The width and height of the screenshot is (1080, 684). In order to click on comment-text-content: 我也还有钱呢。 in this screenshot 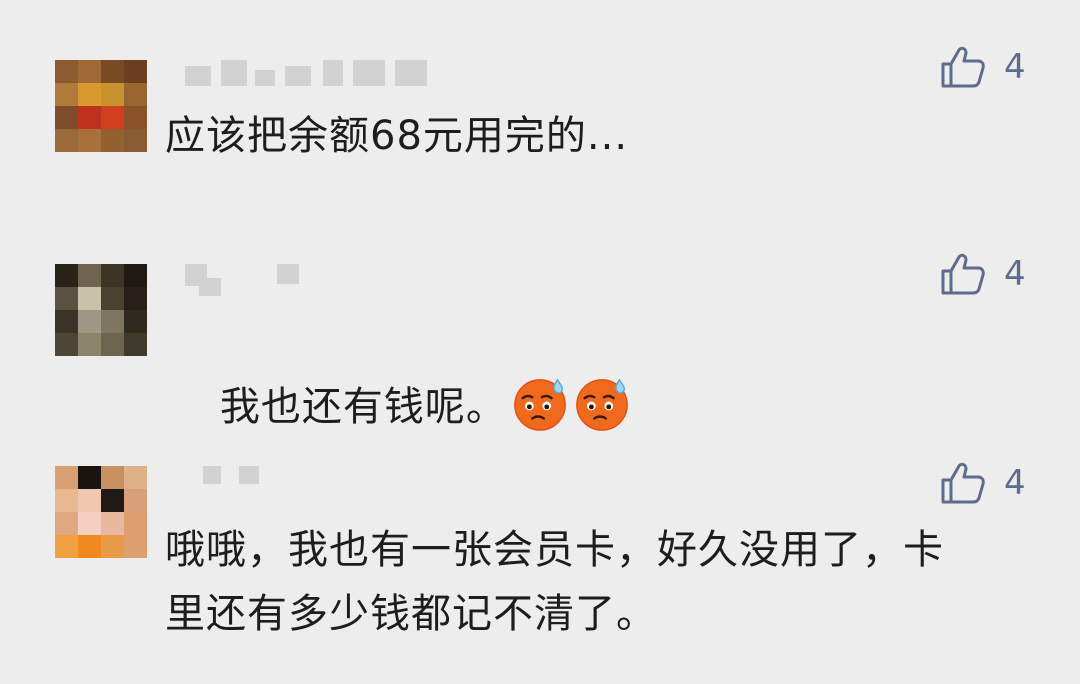, I will do `click(363, 407)`.